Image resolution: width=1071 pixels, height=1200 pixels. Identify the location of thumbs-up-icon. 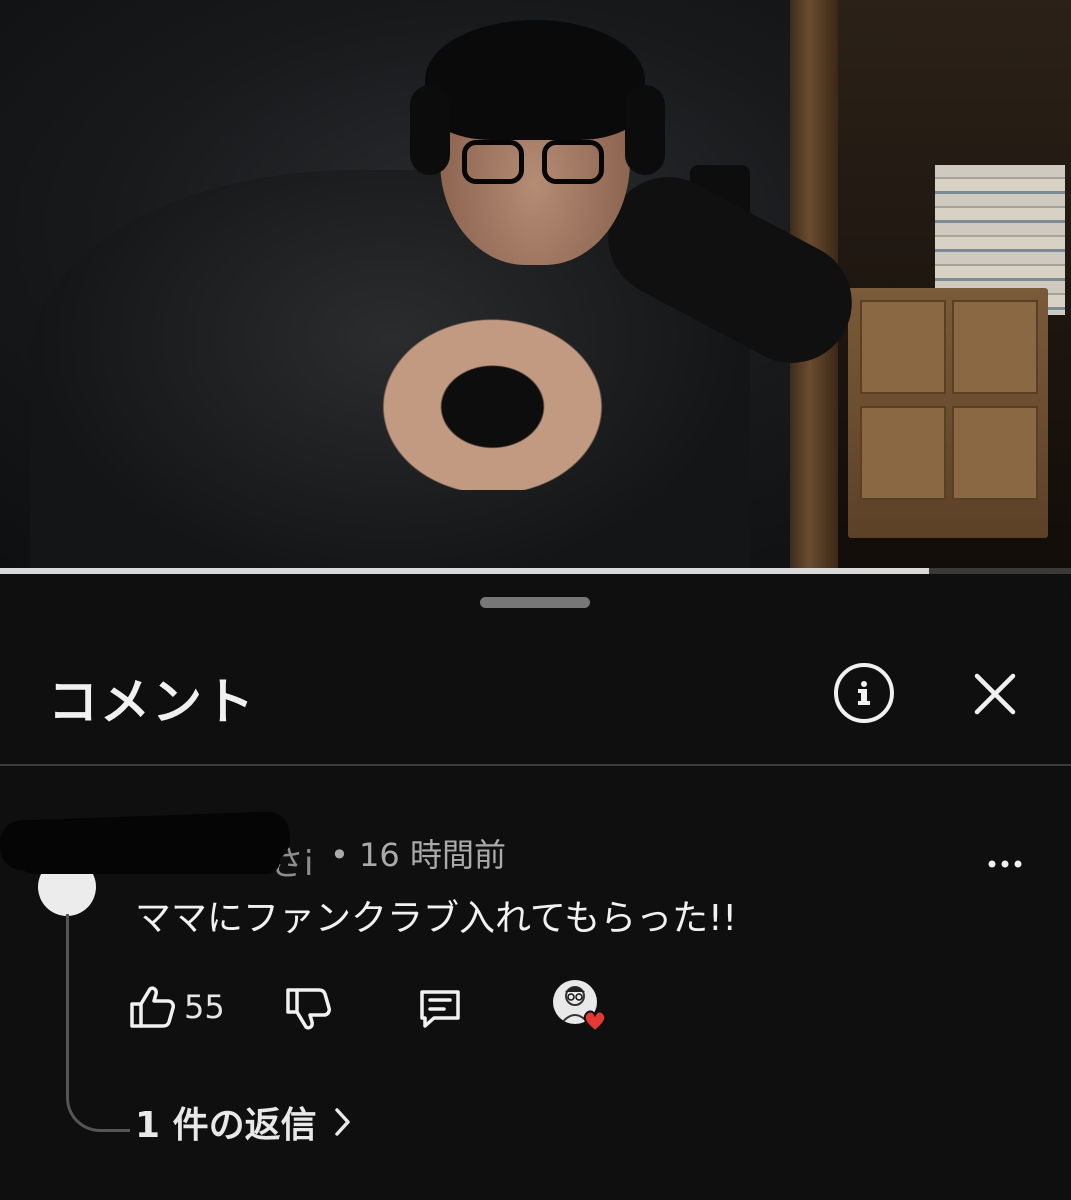
(152, 1007).